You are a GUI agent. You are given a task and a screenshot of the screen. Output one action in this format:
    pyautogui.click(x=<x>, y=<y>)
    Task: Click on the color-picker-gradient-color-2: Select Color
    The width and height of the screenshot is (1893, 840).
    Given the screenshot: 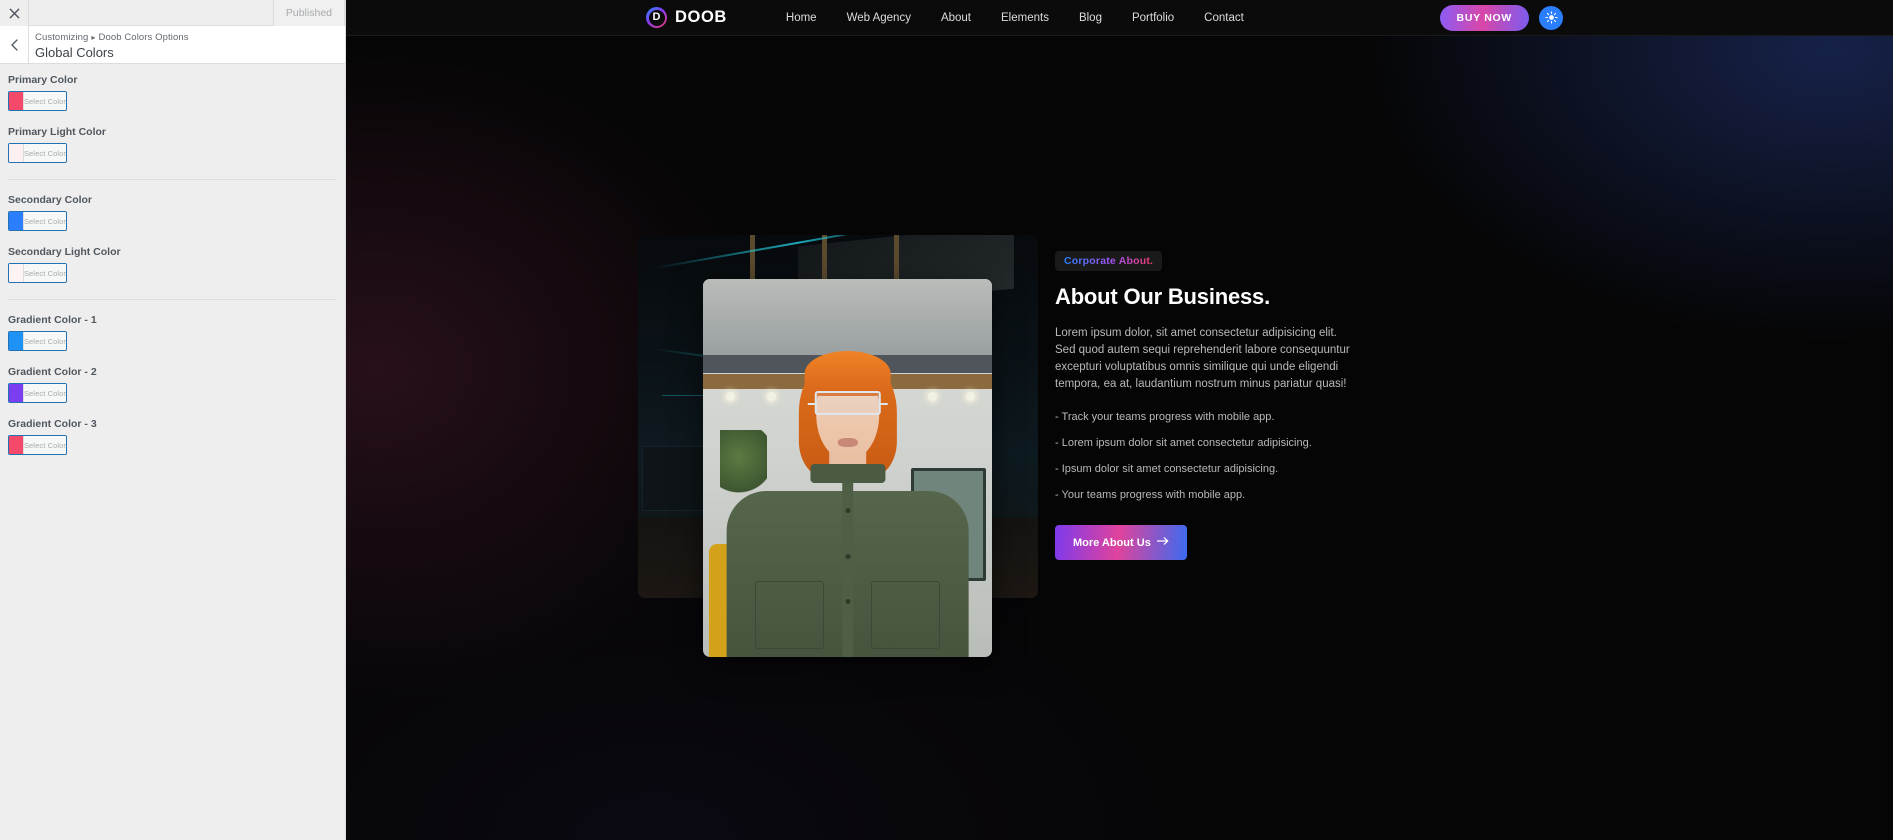 What is the action you would take?
    pyautogui.click(x=37, y=393)
    